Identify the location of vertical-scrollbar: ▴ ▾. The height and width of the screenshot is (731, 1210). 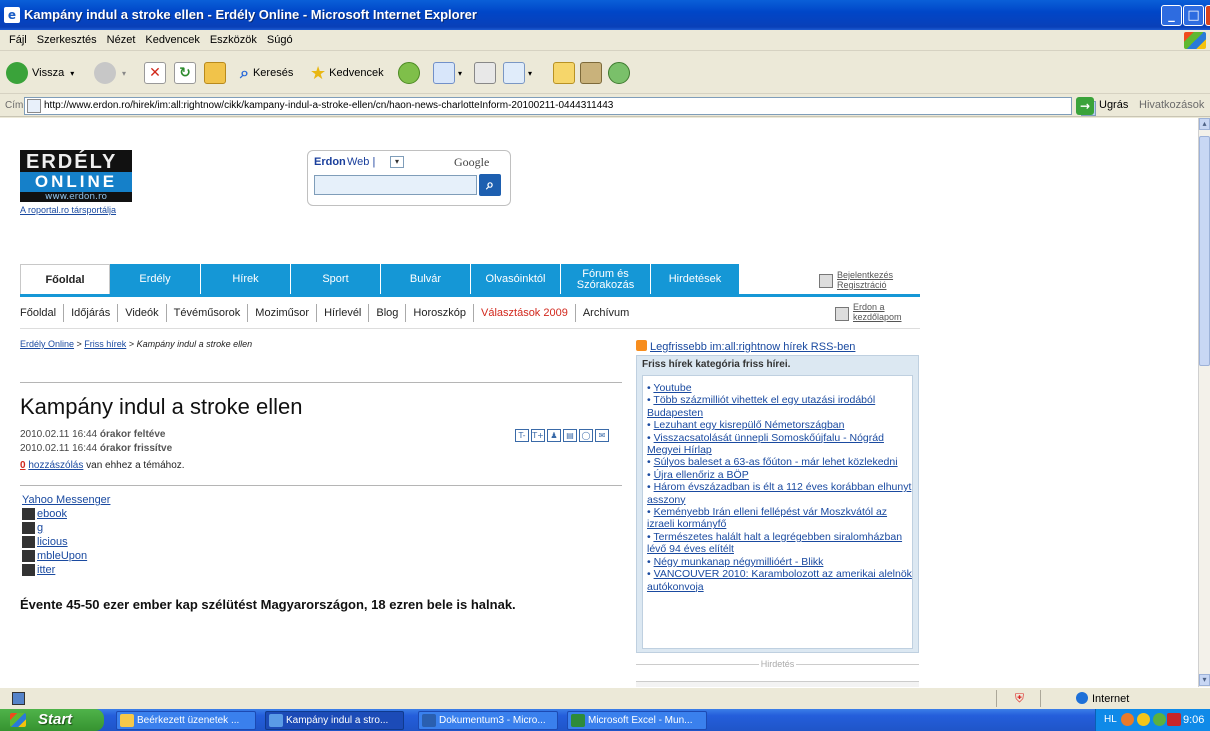
(1204, 402).